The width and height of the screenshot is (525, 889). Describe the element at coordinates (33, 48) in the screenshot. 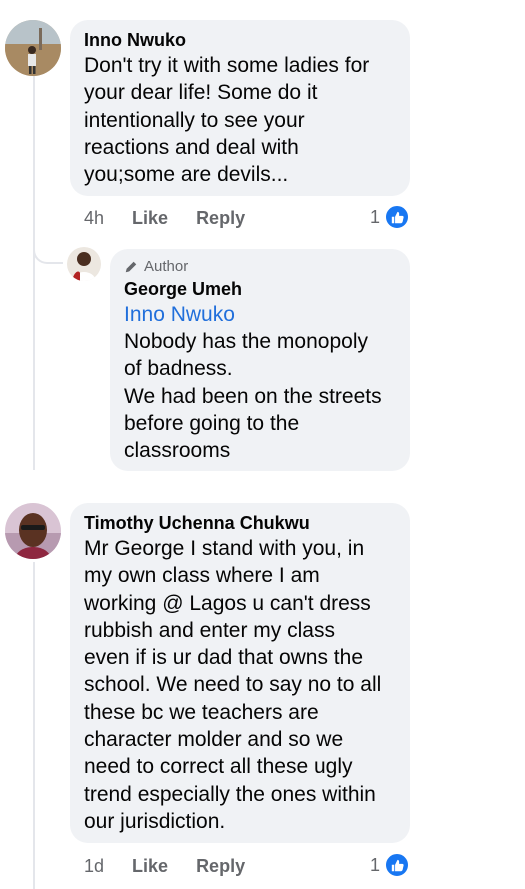

I see `avatar-inno-nwuko` at that location.